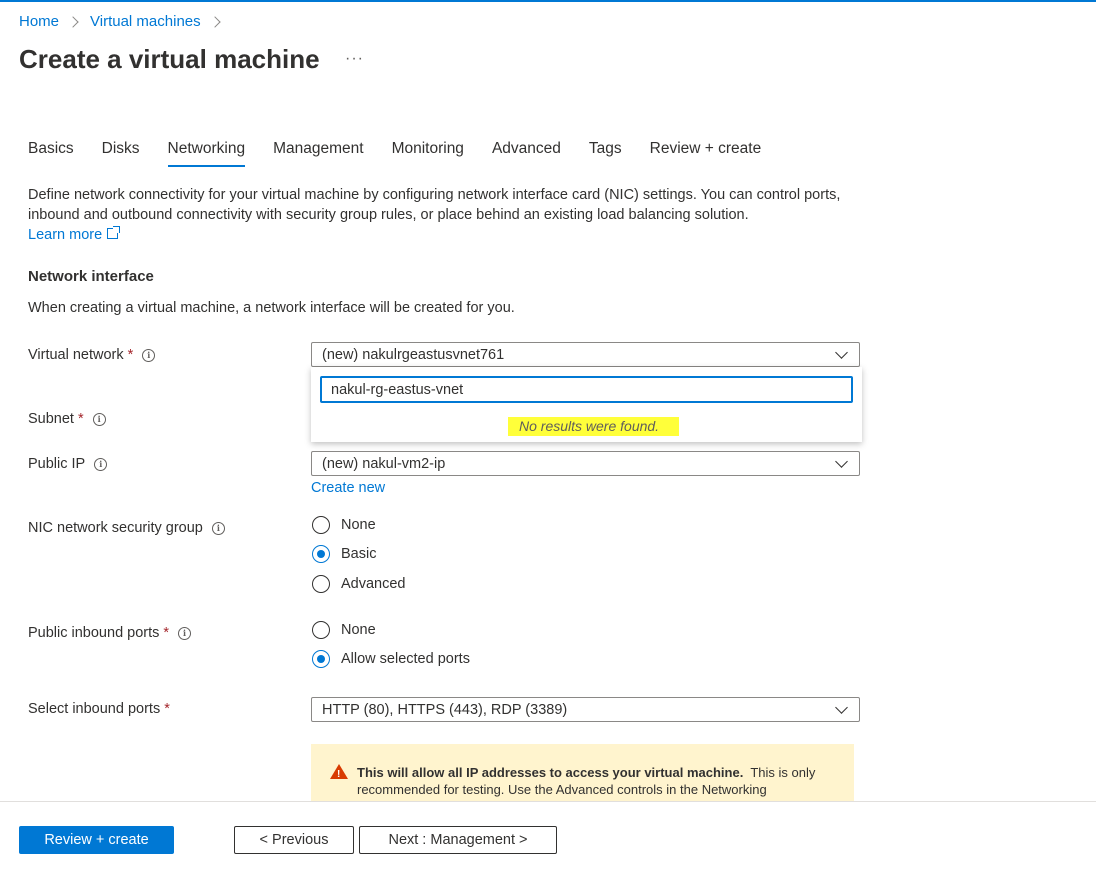 This screenshot has height=878, width=1096. Describe the element at coordinates (428, 153) in the screenshot. I see `tab-monitoring: Monitoring` at that location.